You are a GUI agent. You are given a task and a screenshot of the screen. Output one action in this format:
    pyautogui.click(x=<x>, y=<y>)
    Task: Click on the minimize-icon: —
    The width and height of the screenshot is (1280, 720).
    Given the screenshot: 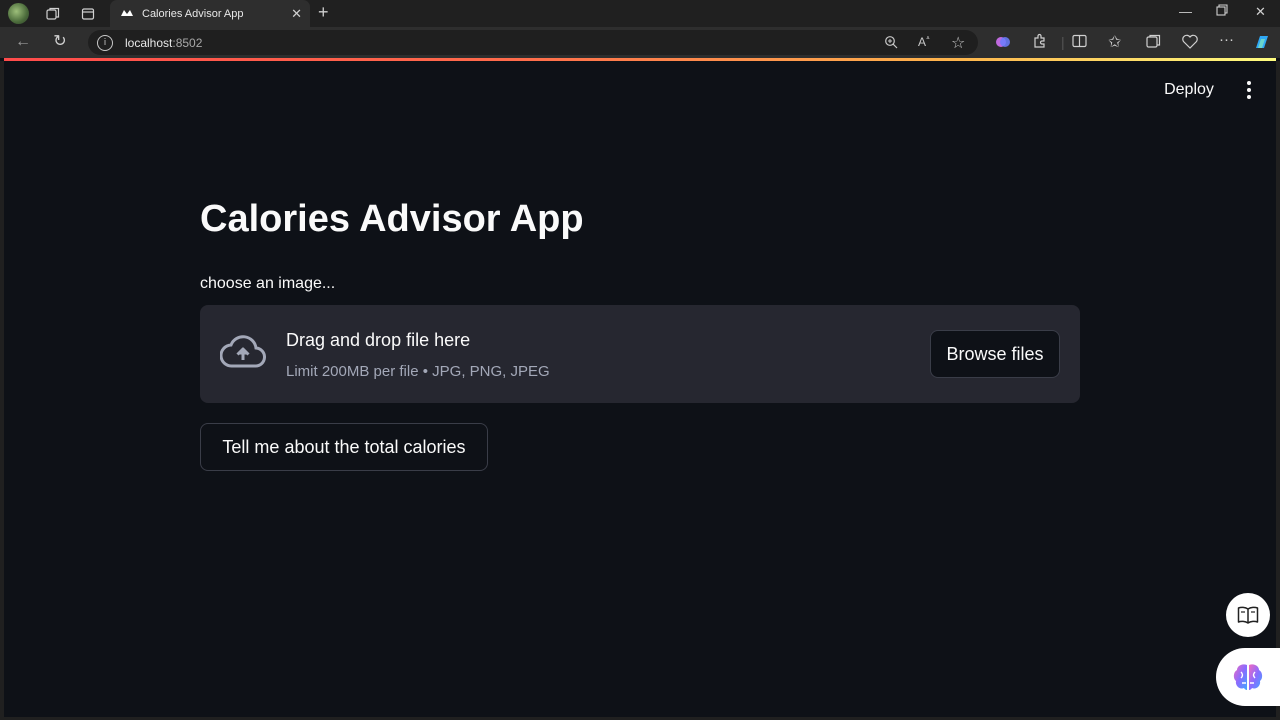 What is the action you would take?
    pyautogui.click(x=1185, y=11)
    